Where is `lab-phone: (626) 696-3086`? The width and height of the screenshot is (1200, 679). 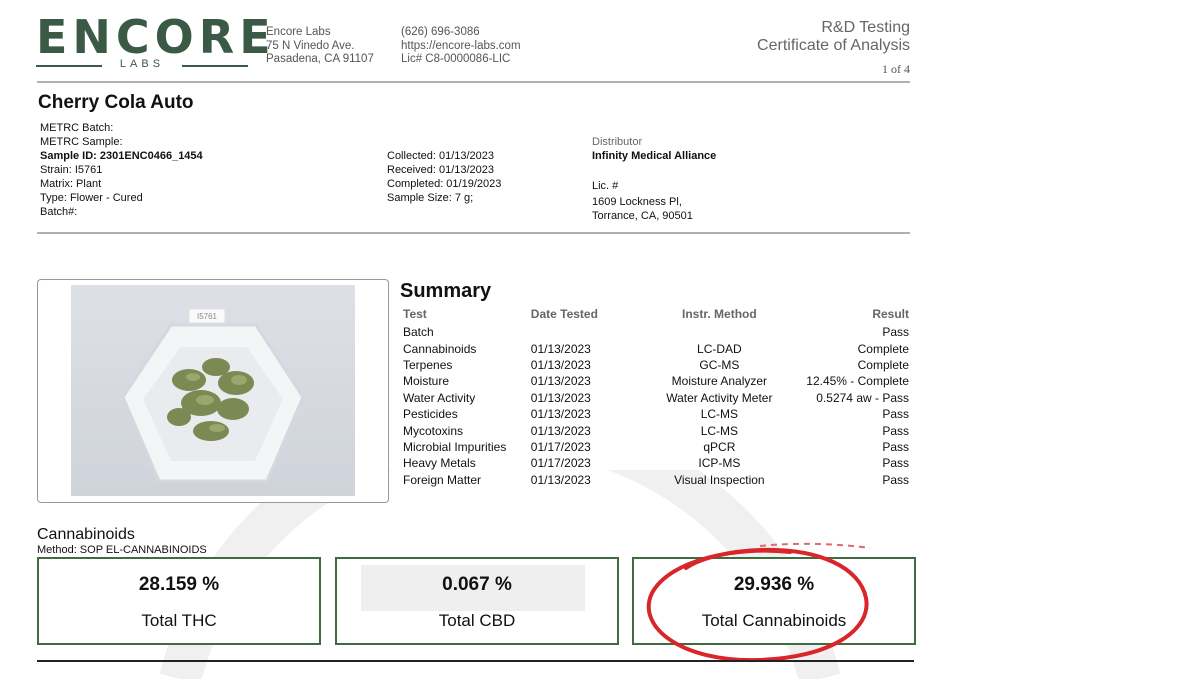 lab-phone: (626) 696-3086 is located at coordinates (440, 32).